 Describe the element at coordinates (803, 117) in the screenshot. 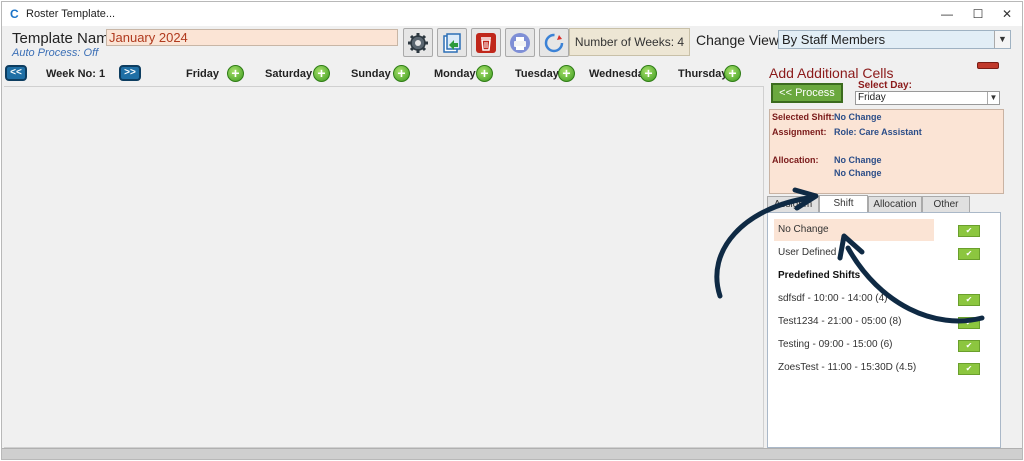

I see `selected-shift-label: Selected Shift:` at that location.